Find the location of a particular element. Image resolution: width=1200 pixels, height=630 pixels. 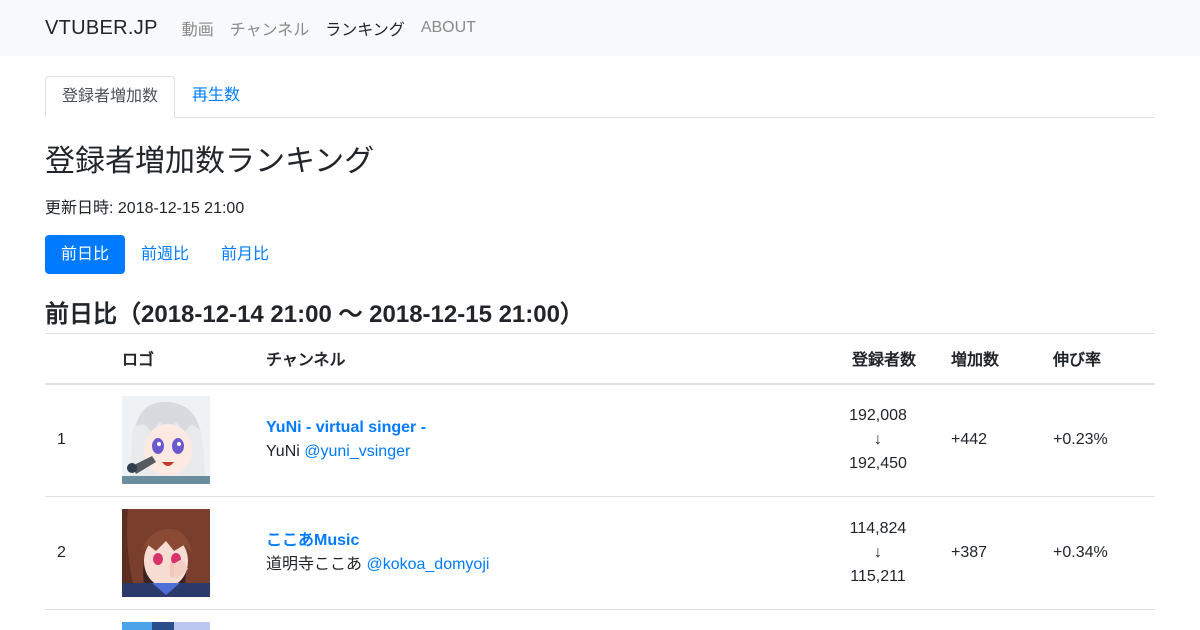

channel-avatar-partial is located at coordinates (166, 626).